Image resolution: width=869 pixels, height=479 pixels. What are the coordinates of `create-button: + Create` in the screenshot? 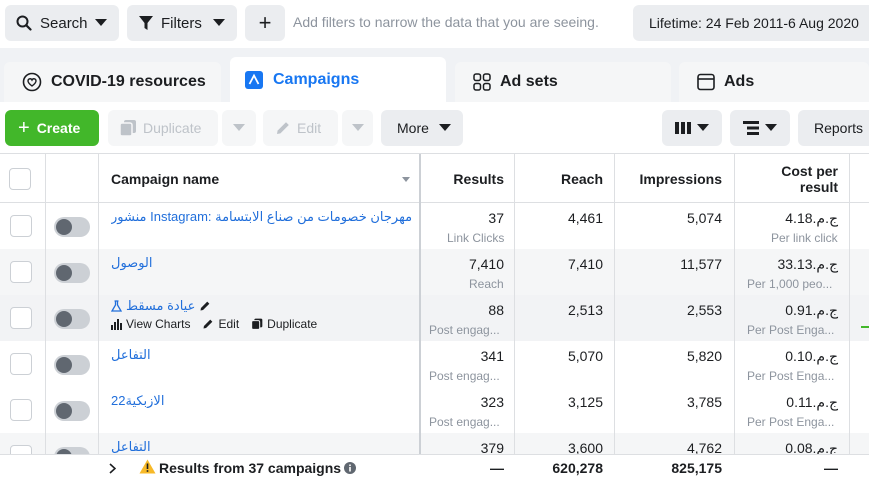 It's located at (52, 128).